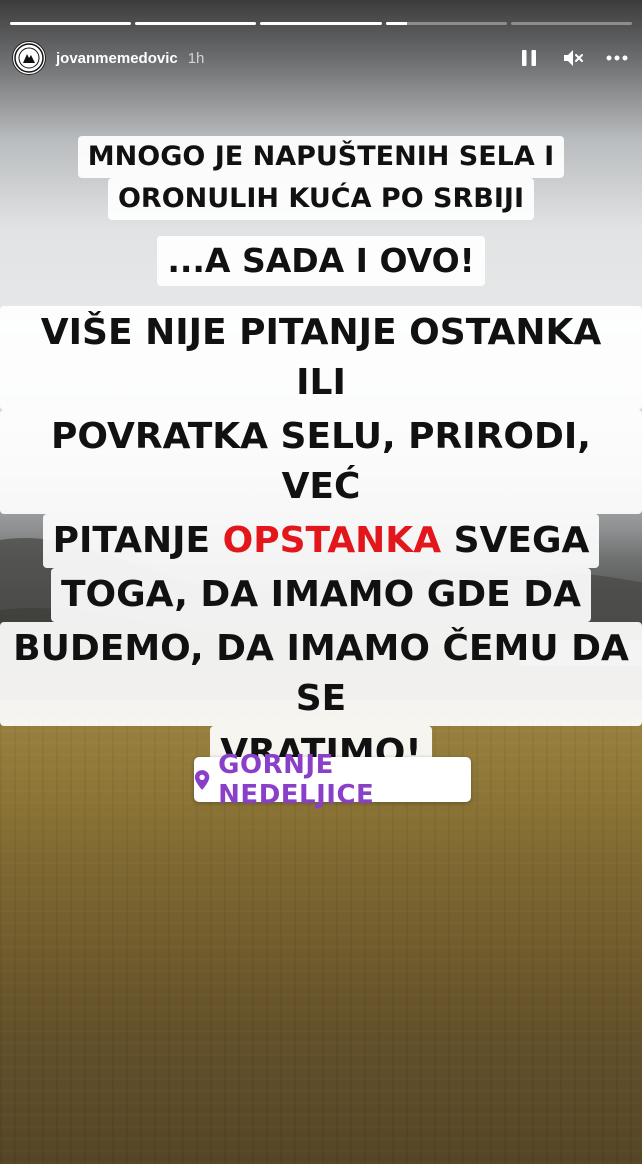 The width and height of the screenshot is (642, 1164). What do you see at coordinates (202, 779) in the screenshot?
I see `location-pin-icon` at bounding box center [202, 779].